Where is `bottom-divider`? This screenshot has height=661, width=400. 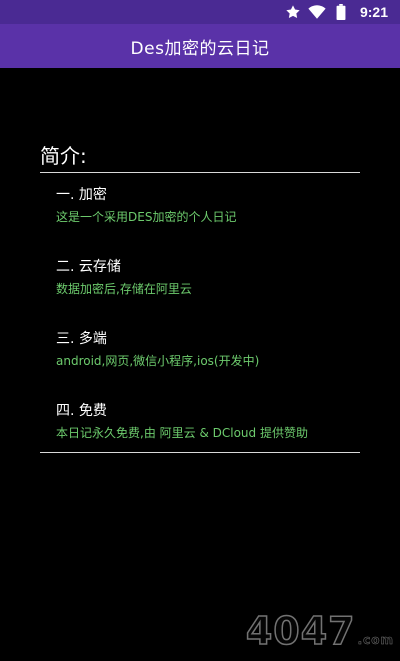 bottom-divider is located at coordinates (200, 452).